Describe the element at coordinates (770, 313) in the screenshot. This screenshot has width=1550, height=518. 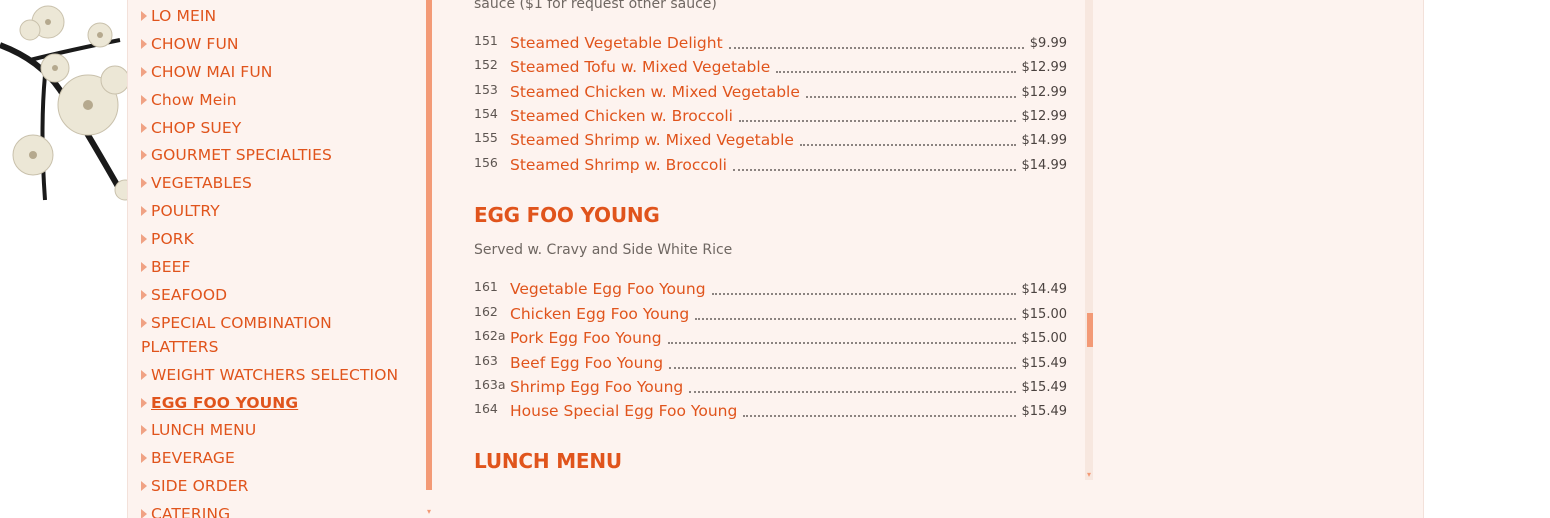
I see `menu-item-row: 162 Chicken Egg Foo Young $15.00` at that location.